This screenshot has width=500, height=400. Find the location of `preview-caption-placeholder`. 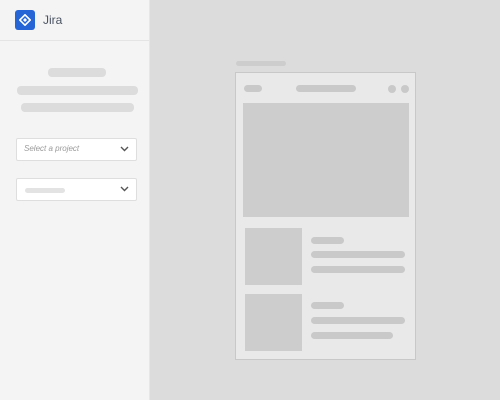

preview-caption-placeholder is located at coordinates (261, 63).